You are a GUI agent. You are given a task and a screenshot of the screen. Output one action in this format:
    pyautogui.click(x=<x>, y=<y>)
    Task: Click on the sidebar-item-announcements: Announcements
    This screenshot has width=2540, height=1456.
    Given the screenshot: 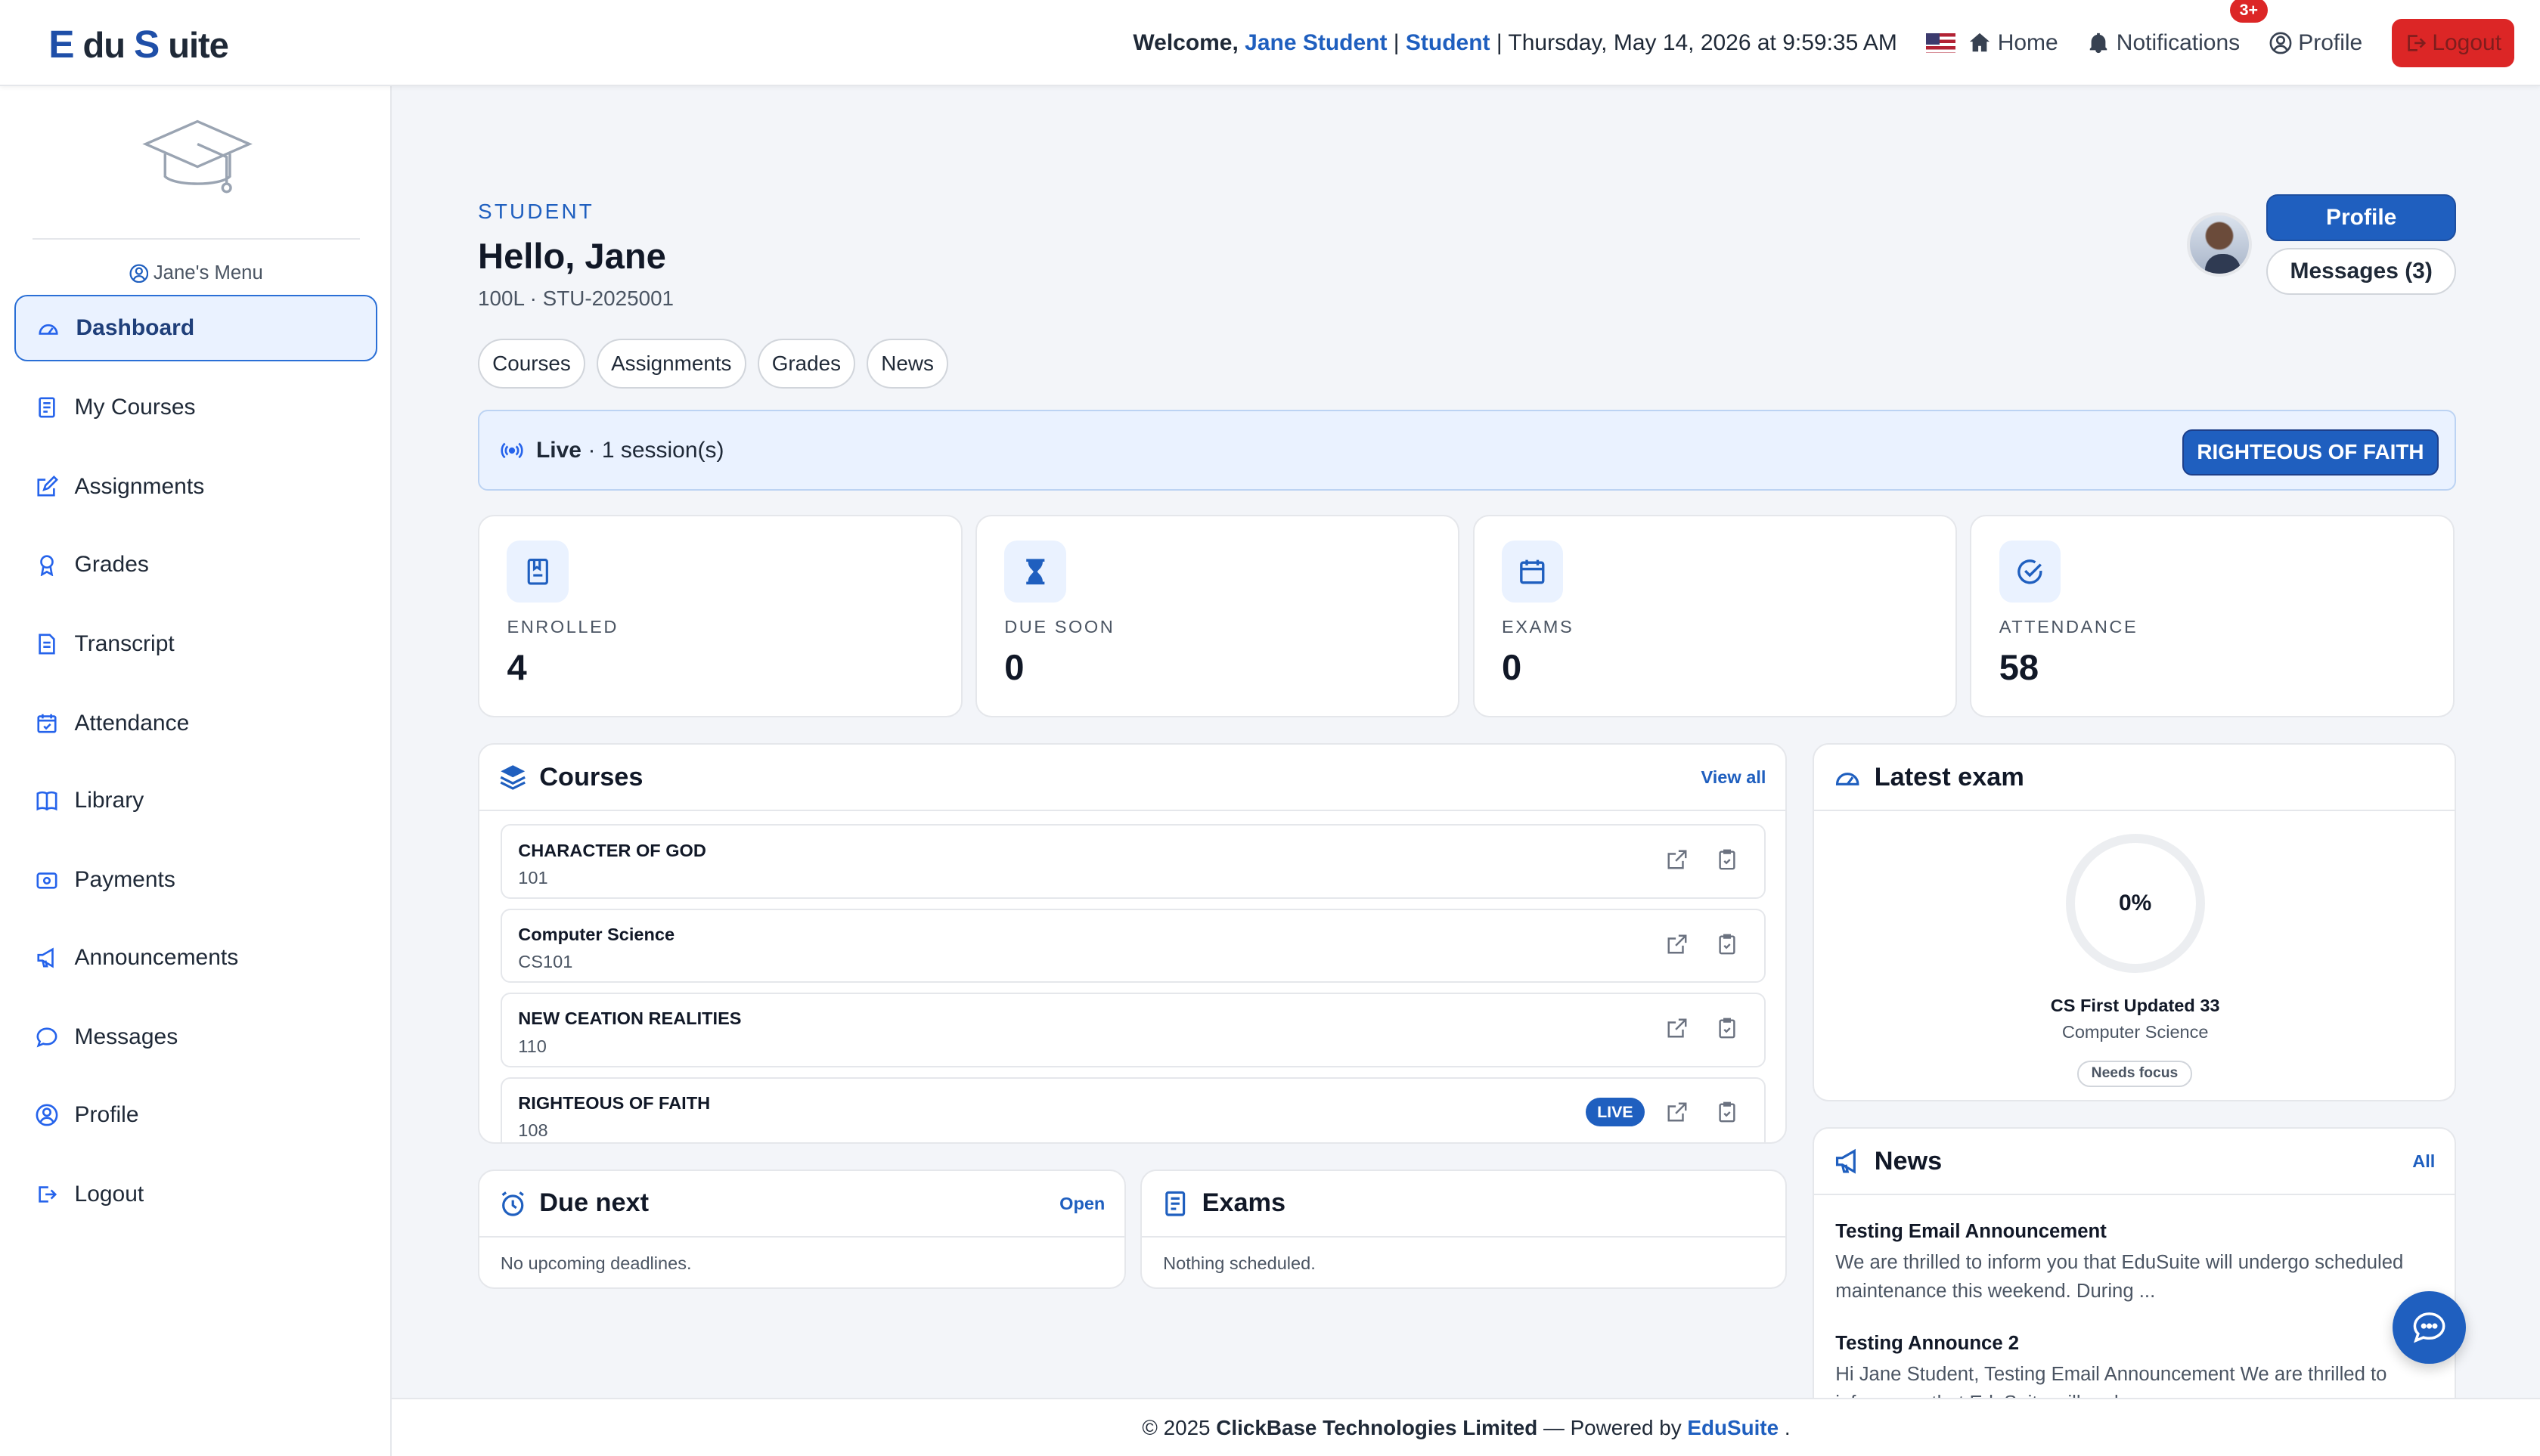 What is the action you would take?
    pyautogui.click(x=195, y=958)
    